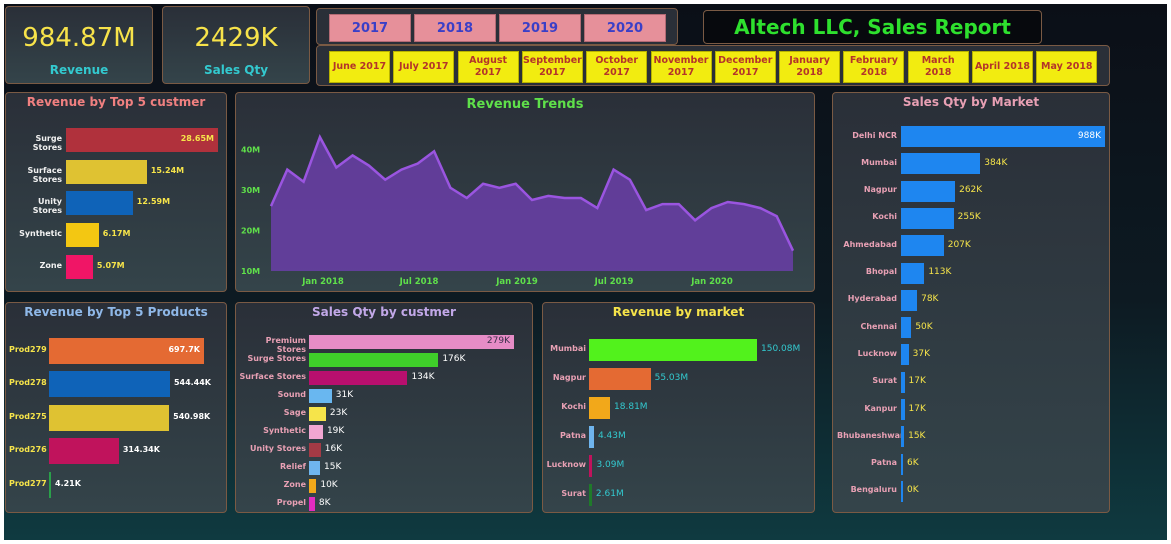 This screenshot has width=1171, height=544. What do you see at coordinates (141, 450) in the screenshot?
I see `data-label: 314.34K` at bounding box center [141, 450].